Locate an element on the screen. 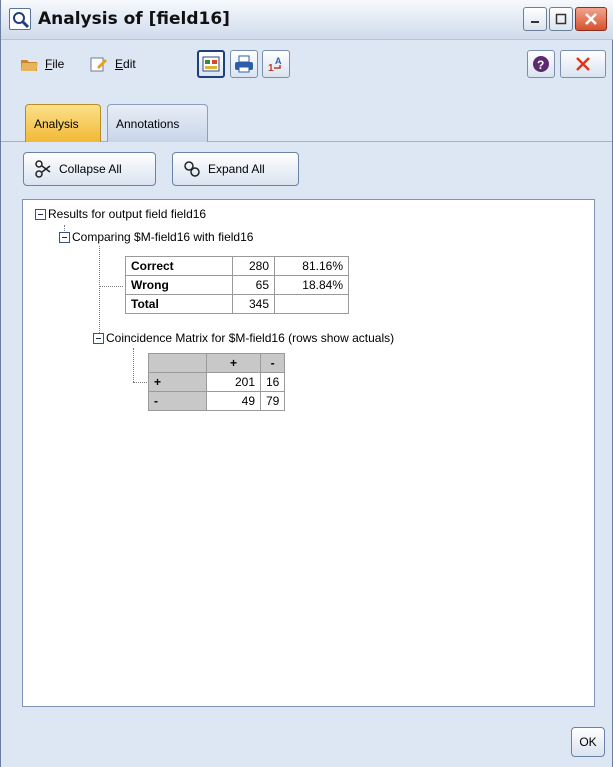 The image size is (613, 767). row-number-button: 1 A is located at coordinates (276, 64).